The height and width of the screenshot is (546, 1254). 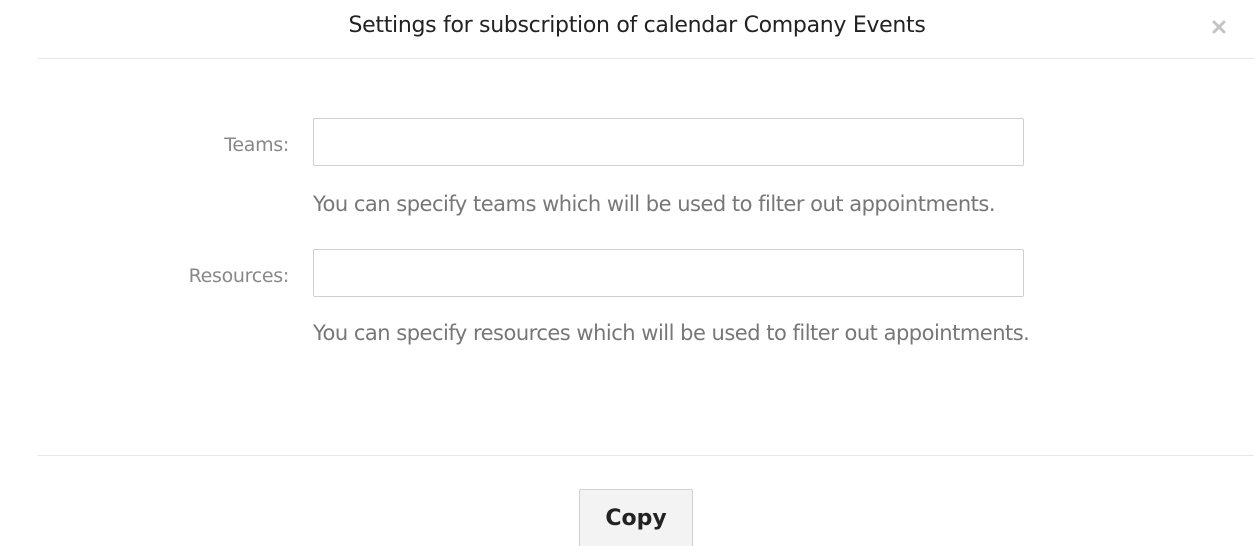 I want to click on close-icon, so click(x=1219, y=27).